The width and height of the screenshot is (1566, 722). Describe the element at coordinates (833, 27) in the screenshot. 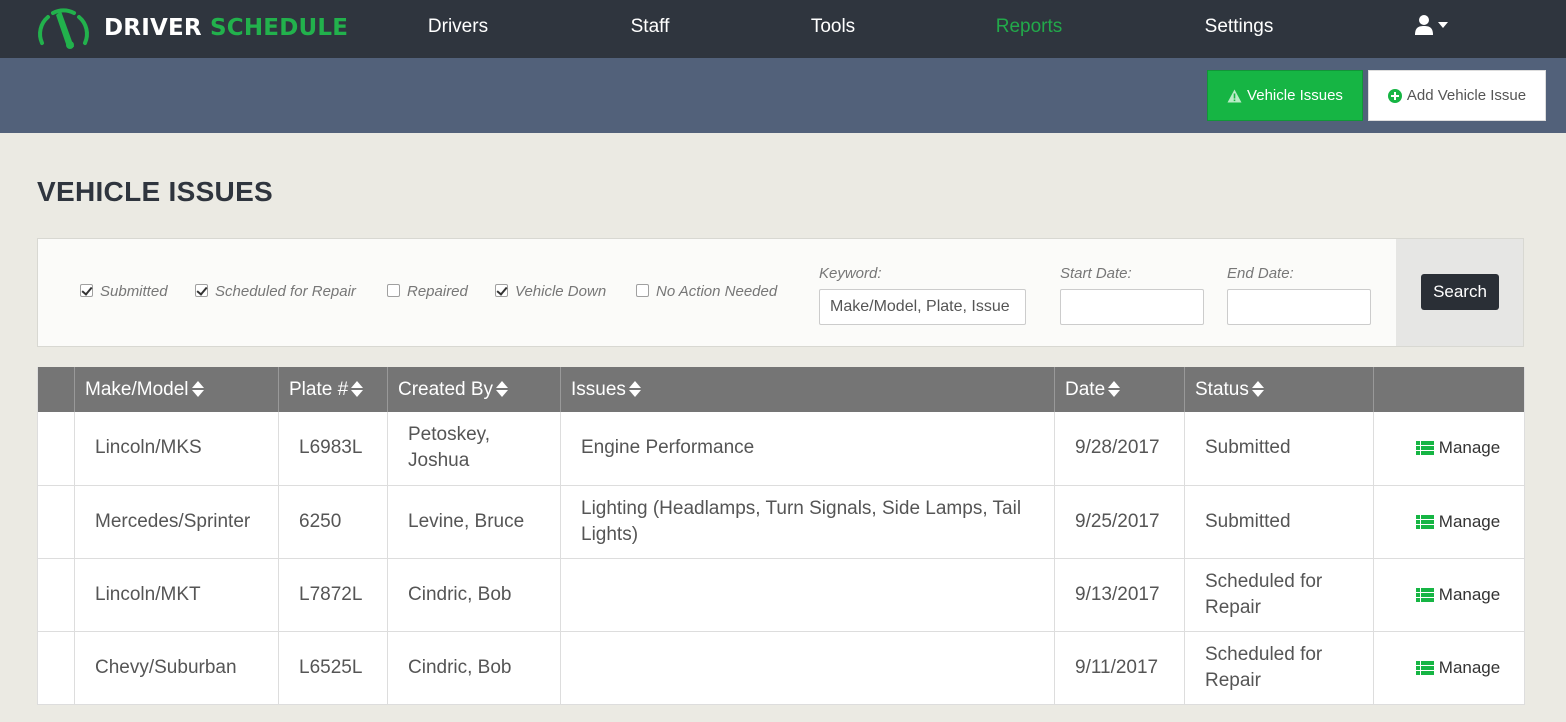

I see `nav-tools: Tools` at that location.